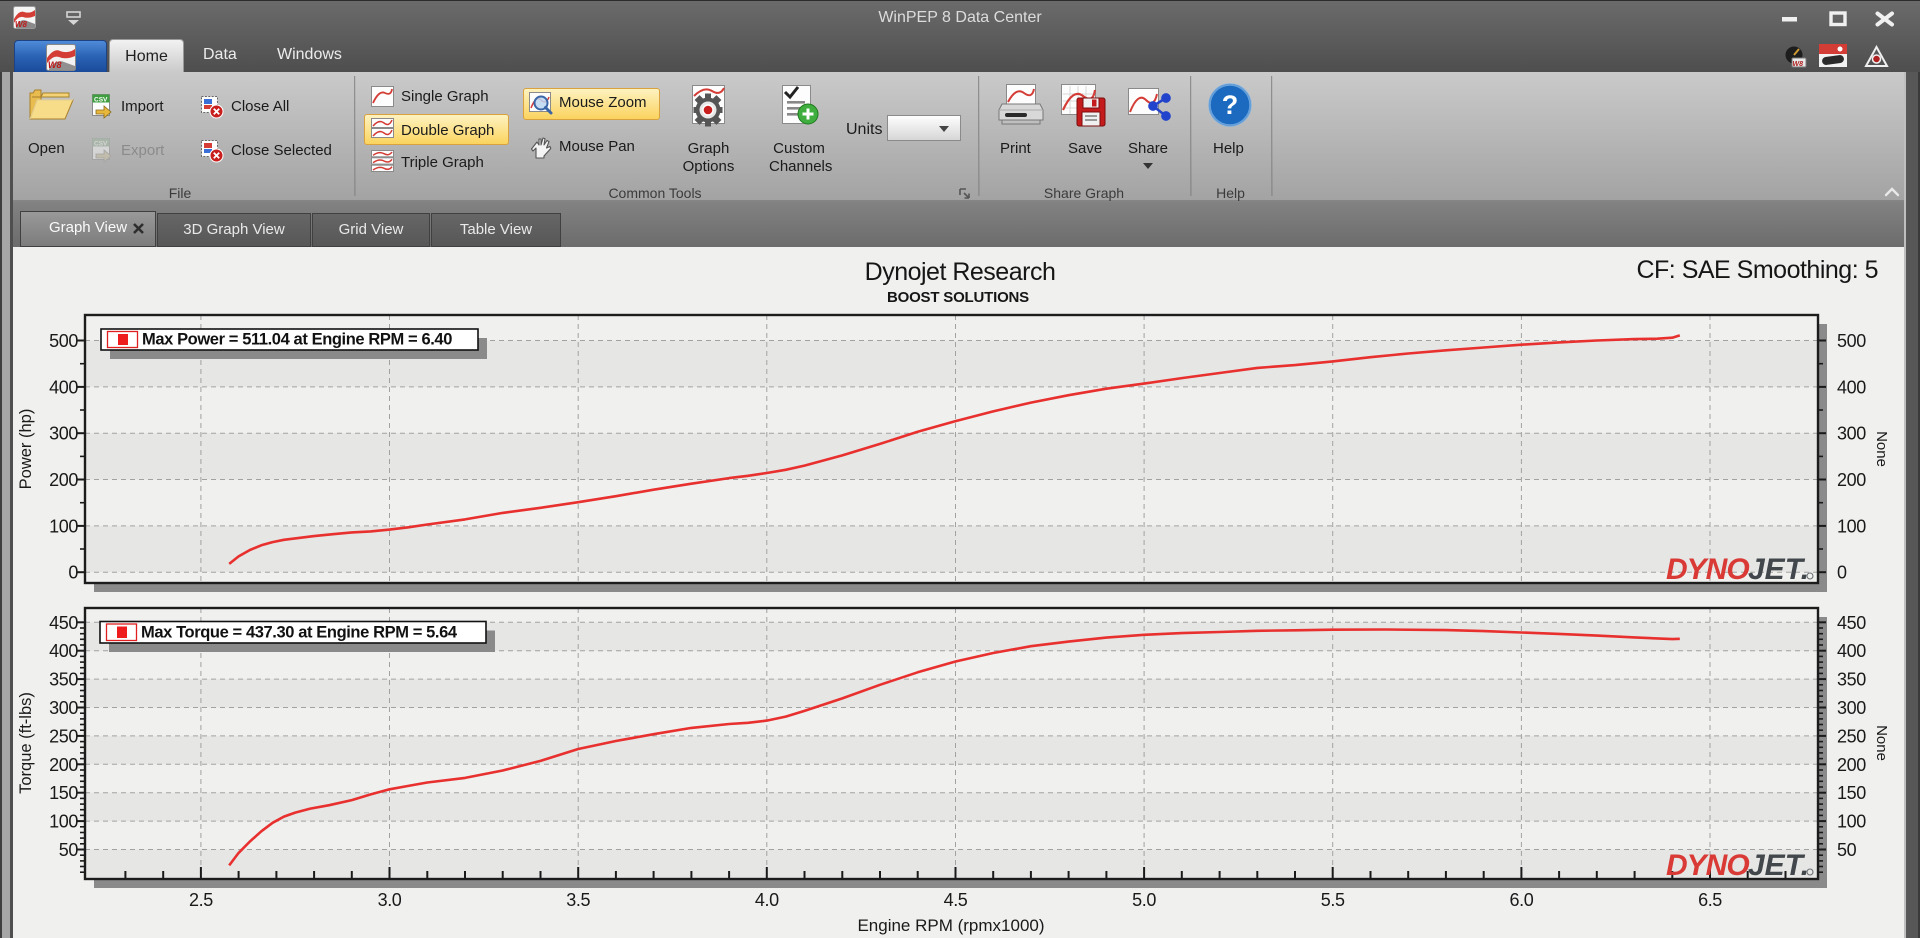 Image resolution: width=1920 pixels, height=938 pixels. What do you see at coordinates (1521, 900) in the screenshot?
I see `svg-text: 6.0` at bounding box center [1521, 900].